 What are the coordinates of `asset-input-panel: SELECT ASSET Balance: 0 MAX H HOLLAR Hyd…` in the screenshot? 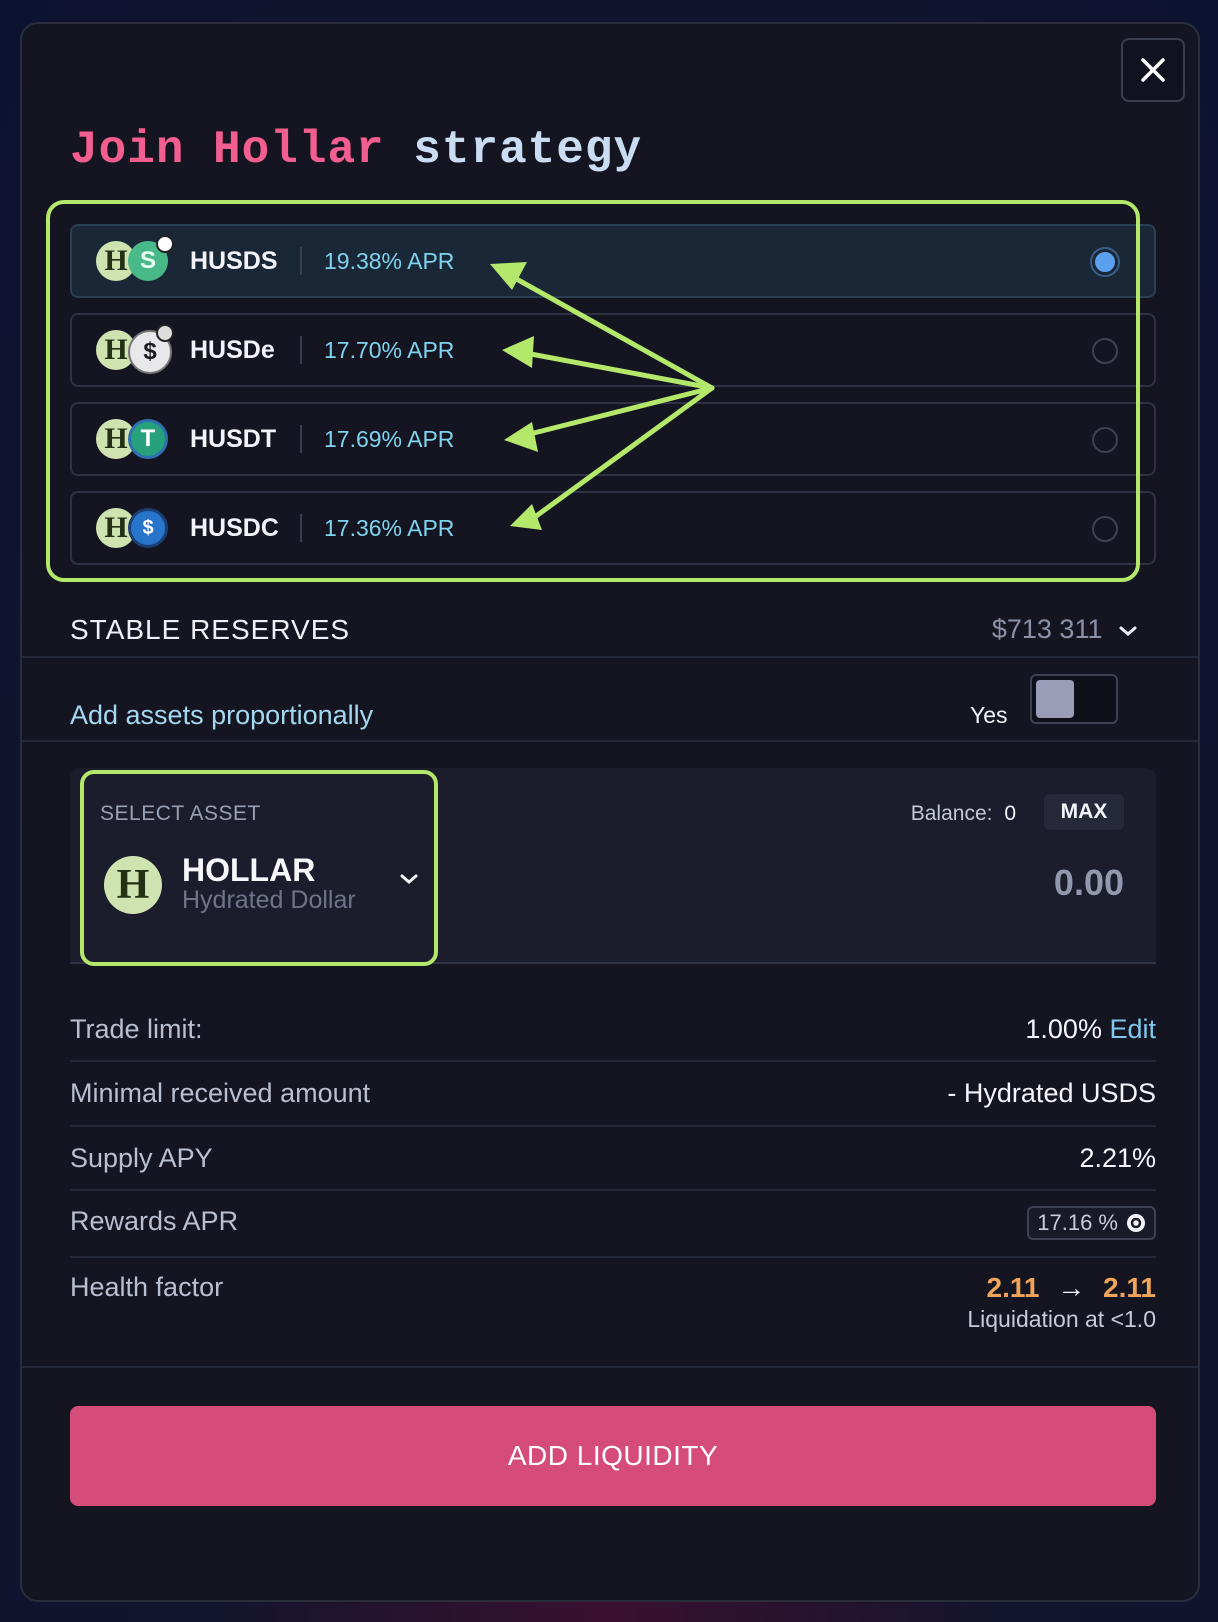 It's located at (613, 866).